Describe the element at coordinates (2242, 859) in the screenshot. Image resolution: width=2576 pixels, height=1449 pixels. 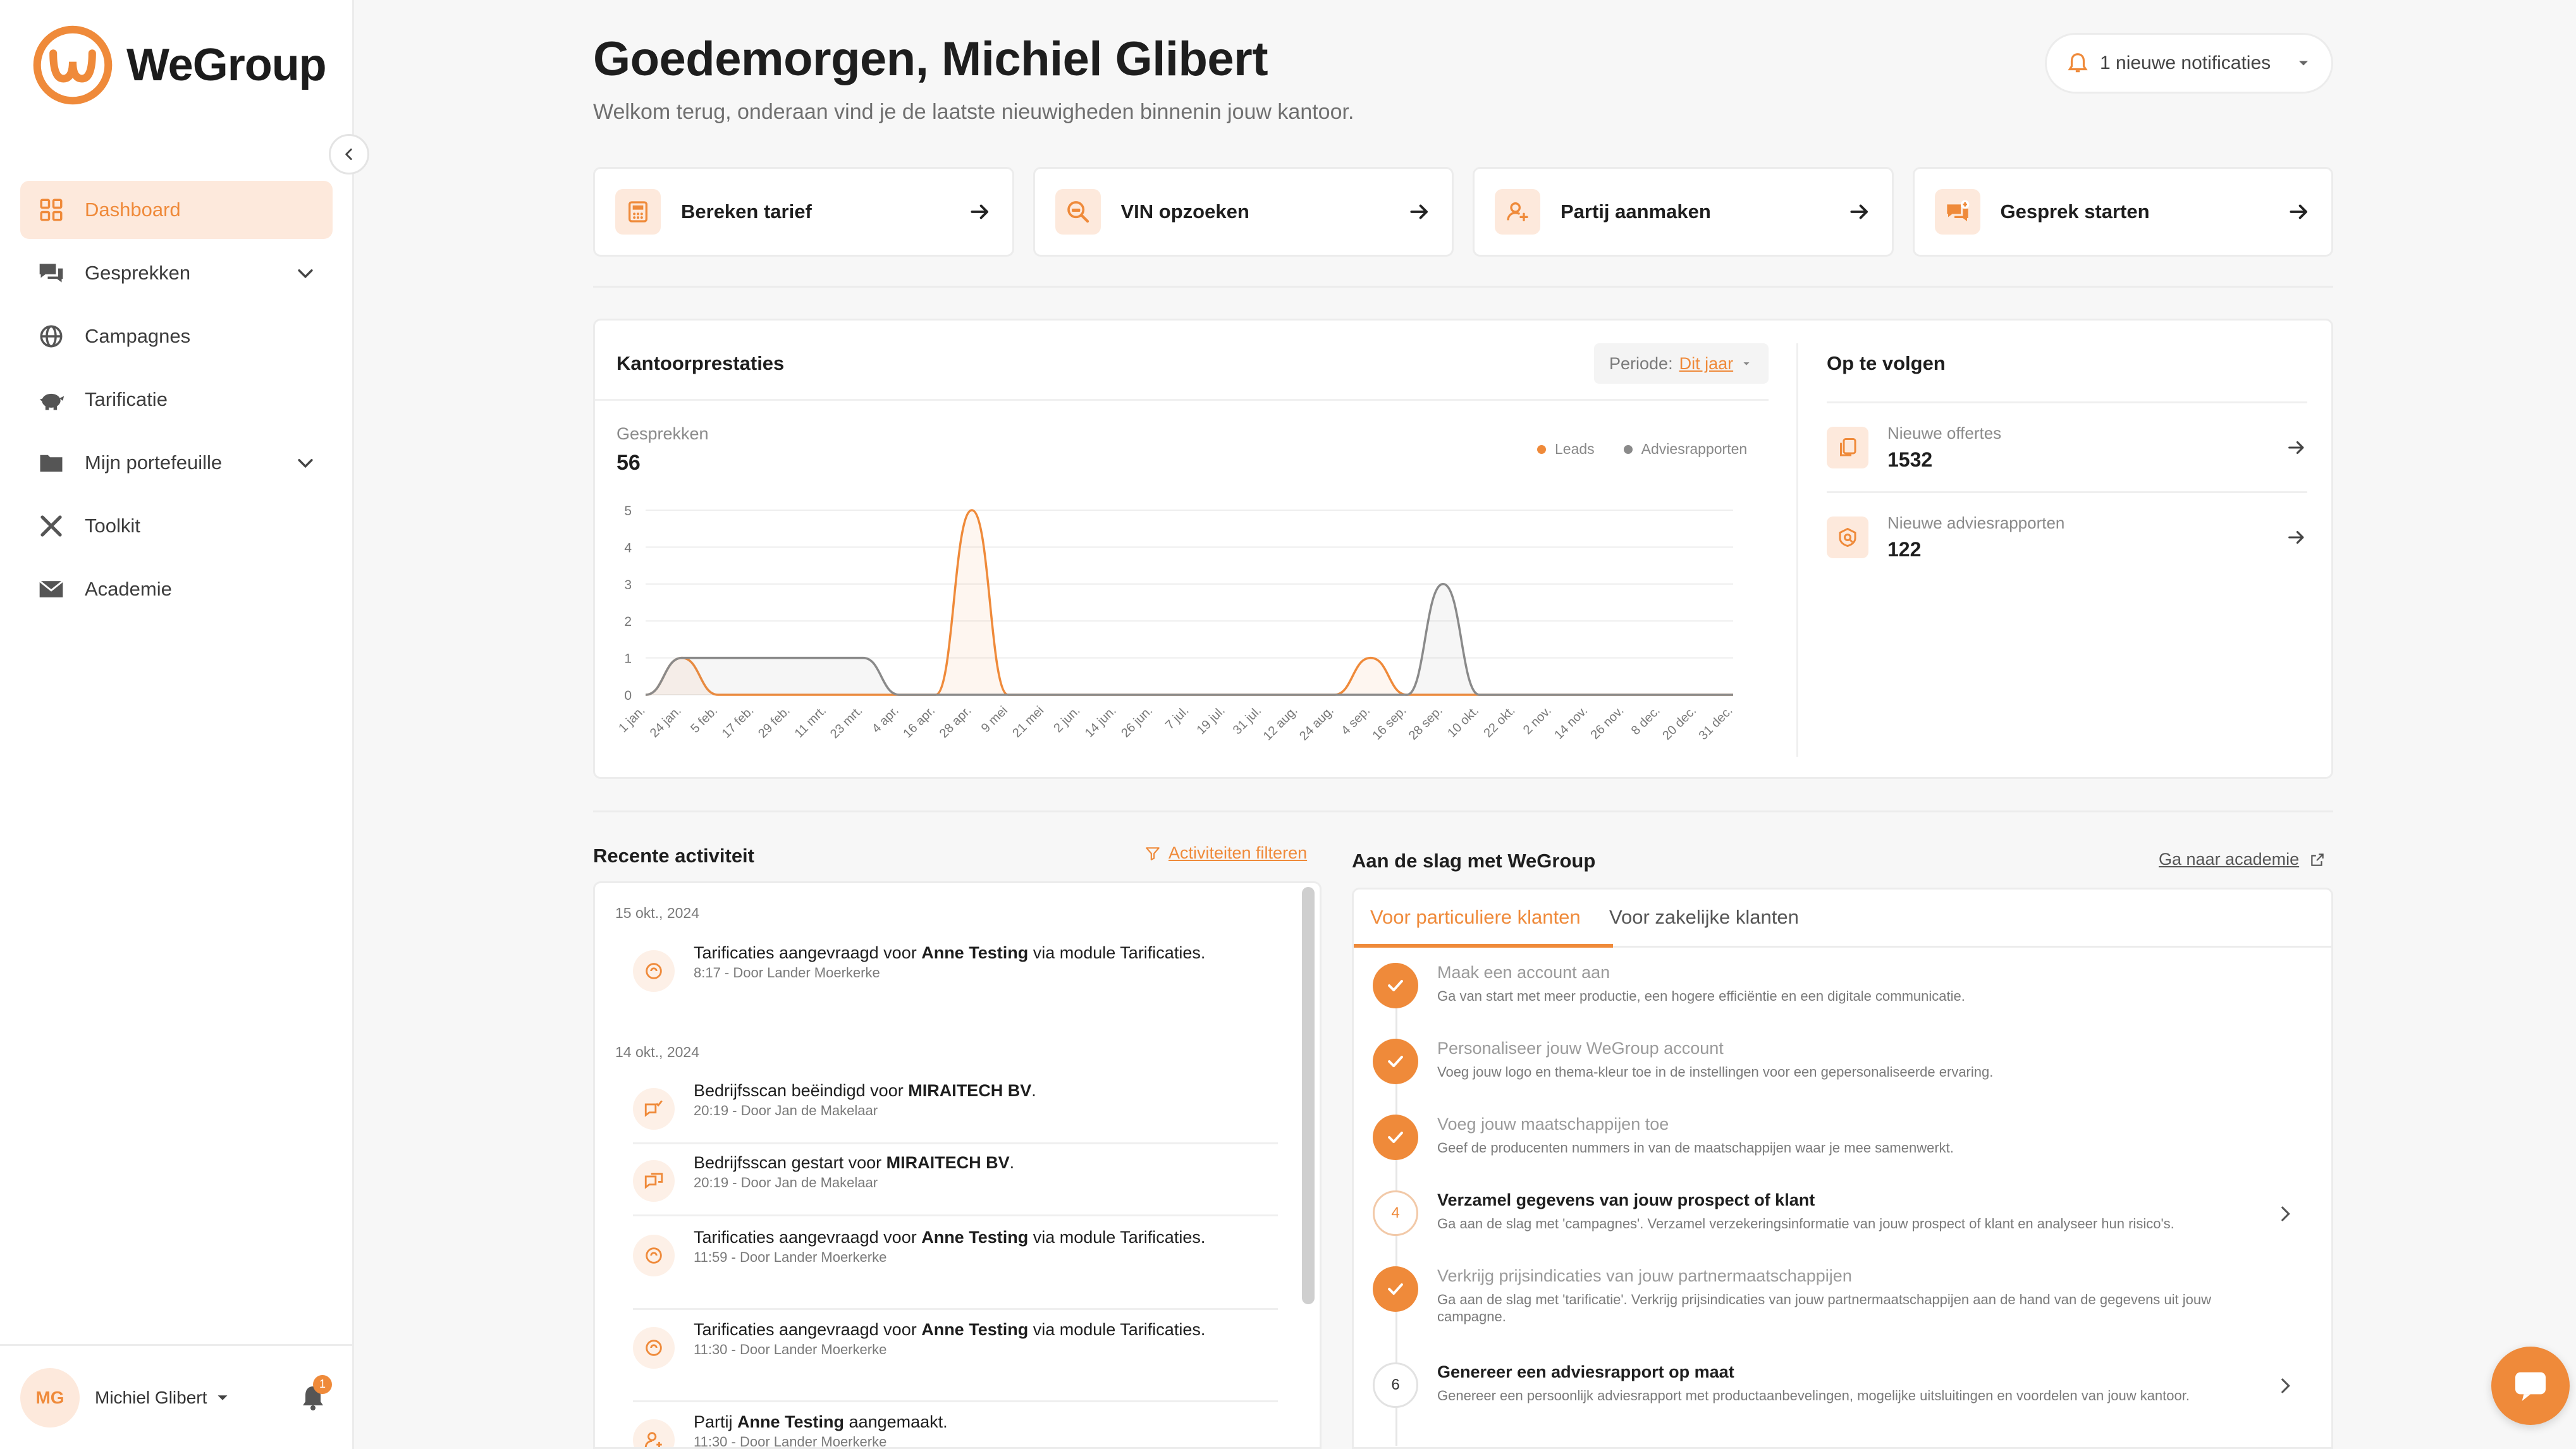
I see `go-to-academy-link: Ga naar academie` at that location.